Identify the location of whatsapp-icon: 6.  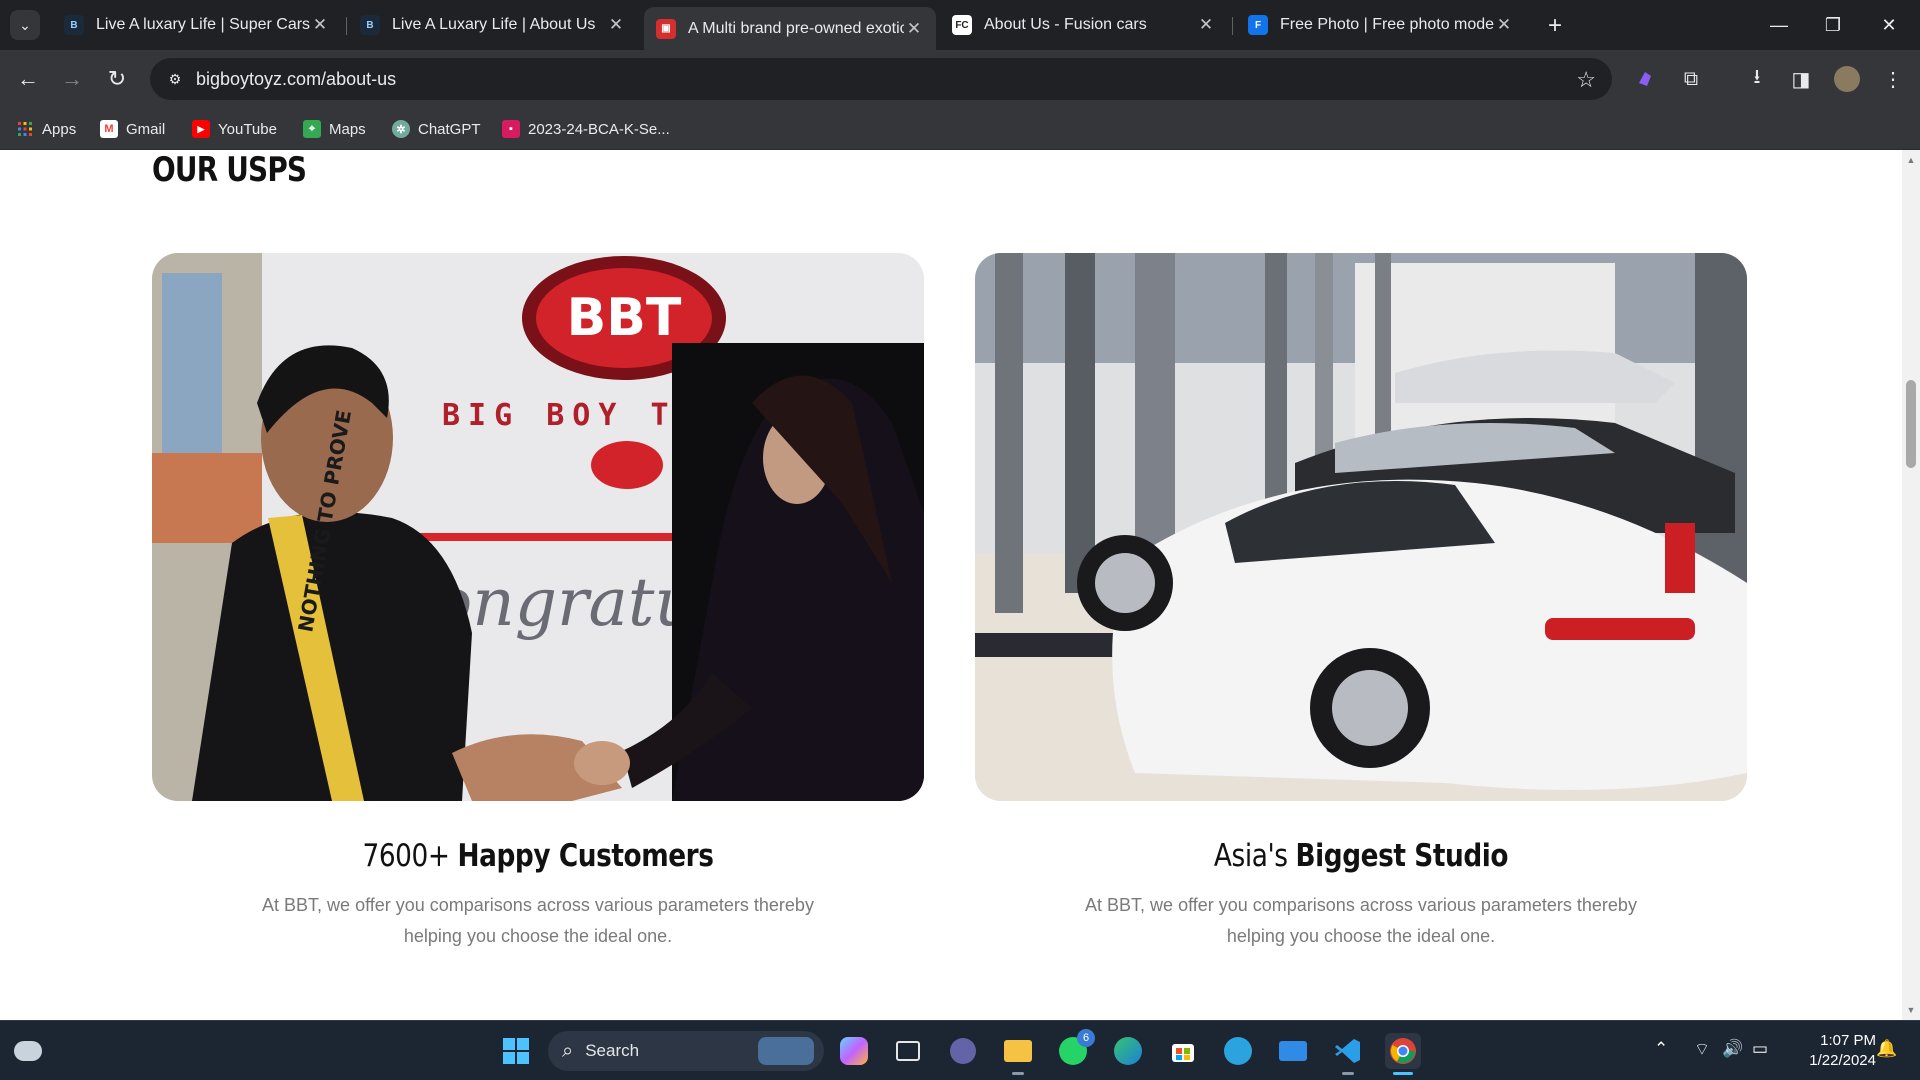
(1075, 1049).